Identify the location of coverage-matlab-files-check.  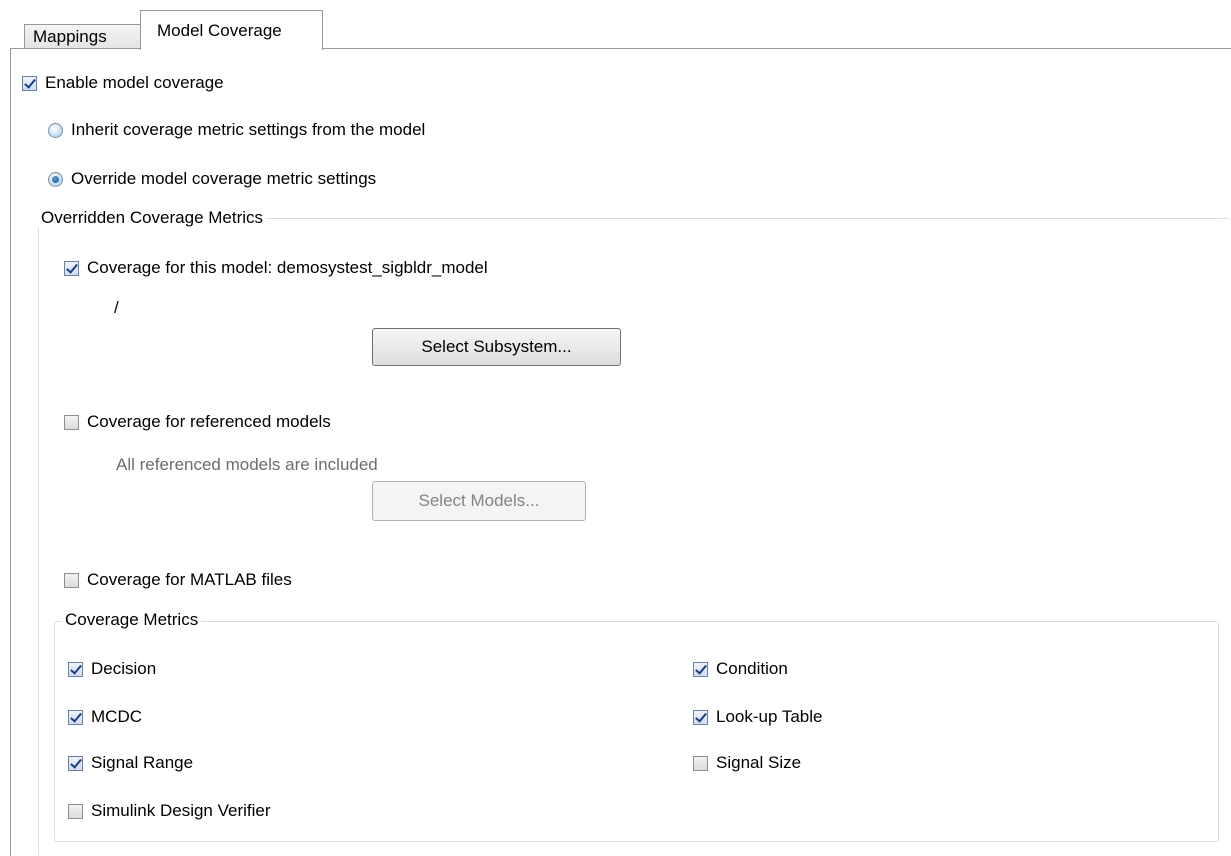
(71, 580).